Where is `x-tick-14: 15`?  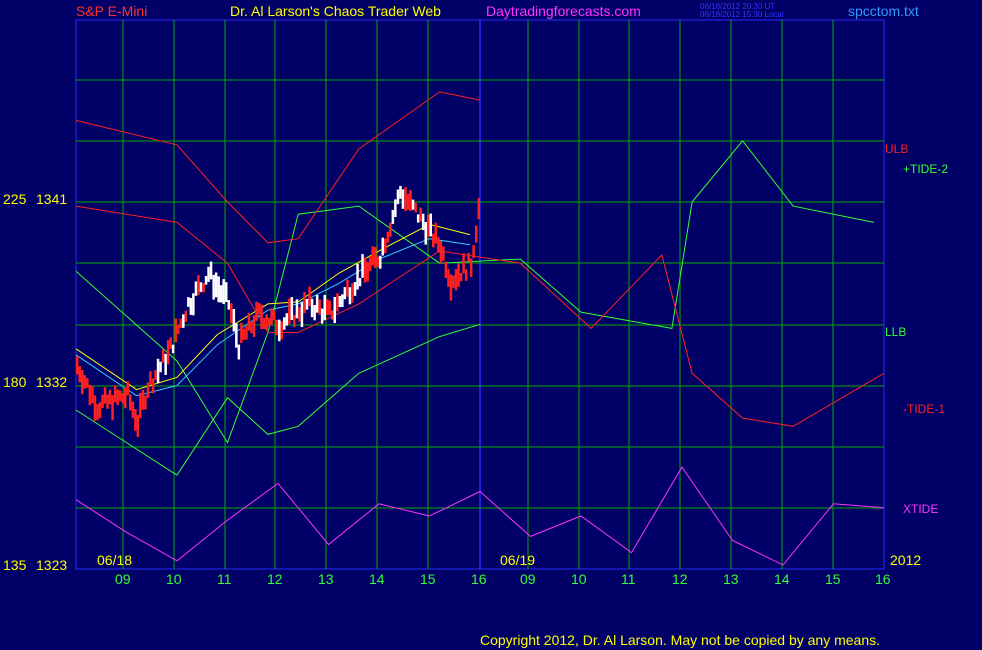
x-tick-14: 15 is located at coordinates (833, 579).